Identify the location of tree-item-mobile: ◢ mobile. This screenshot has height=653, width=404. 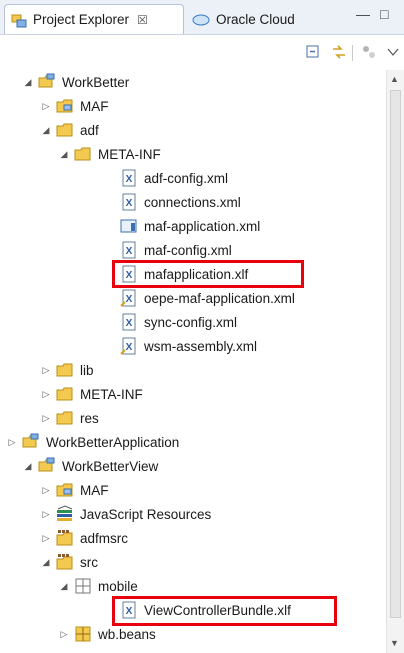
(98, 586).